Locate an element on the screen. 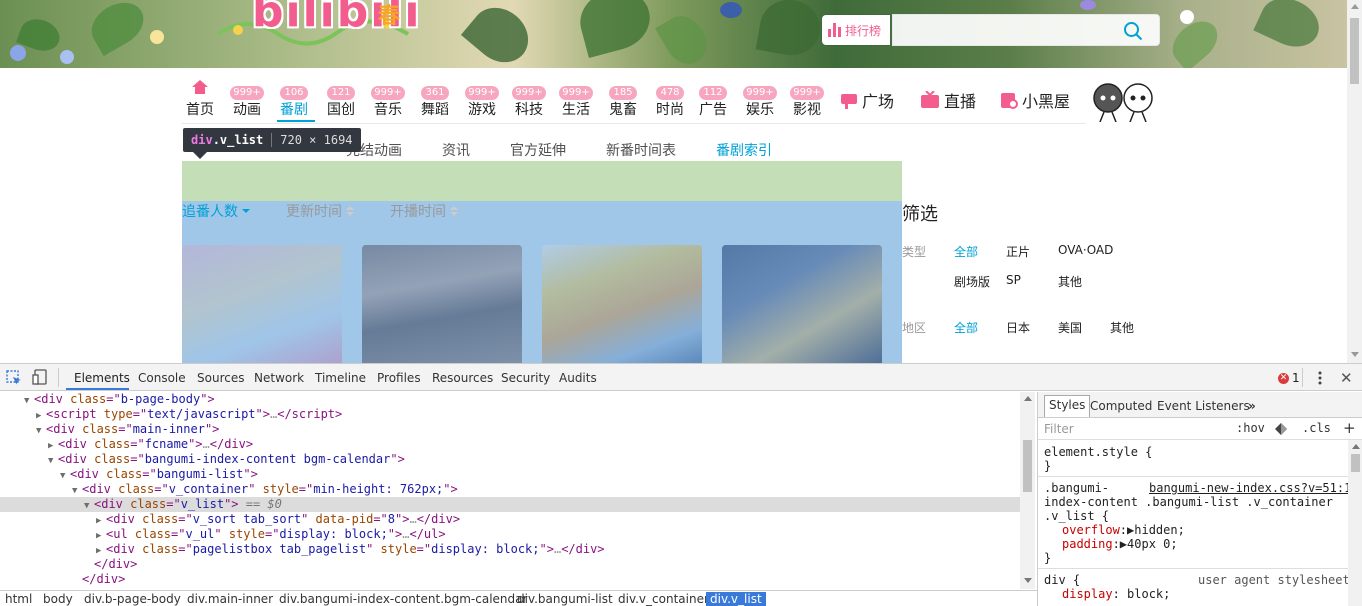 The width and height of the screenshot is (1362, 606). nav-item-tech: 999+ 科技 is located at coordinates (529, 102).